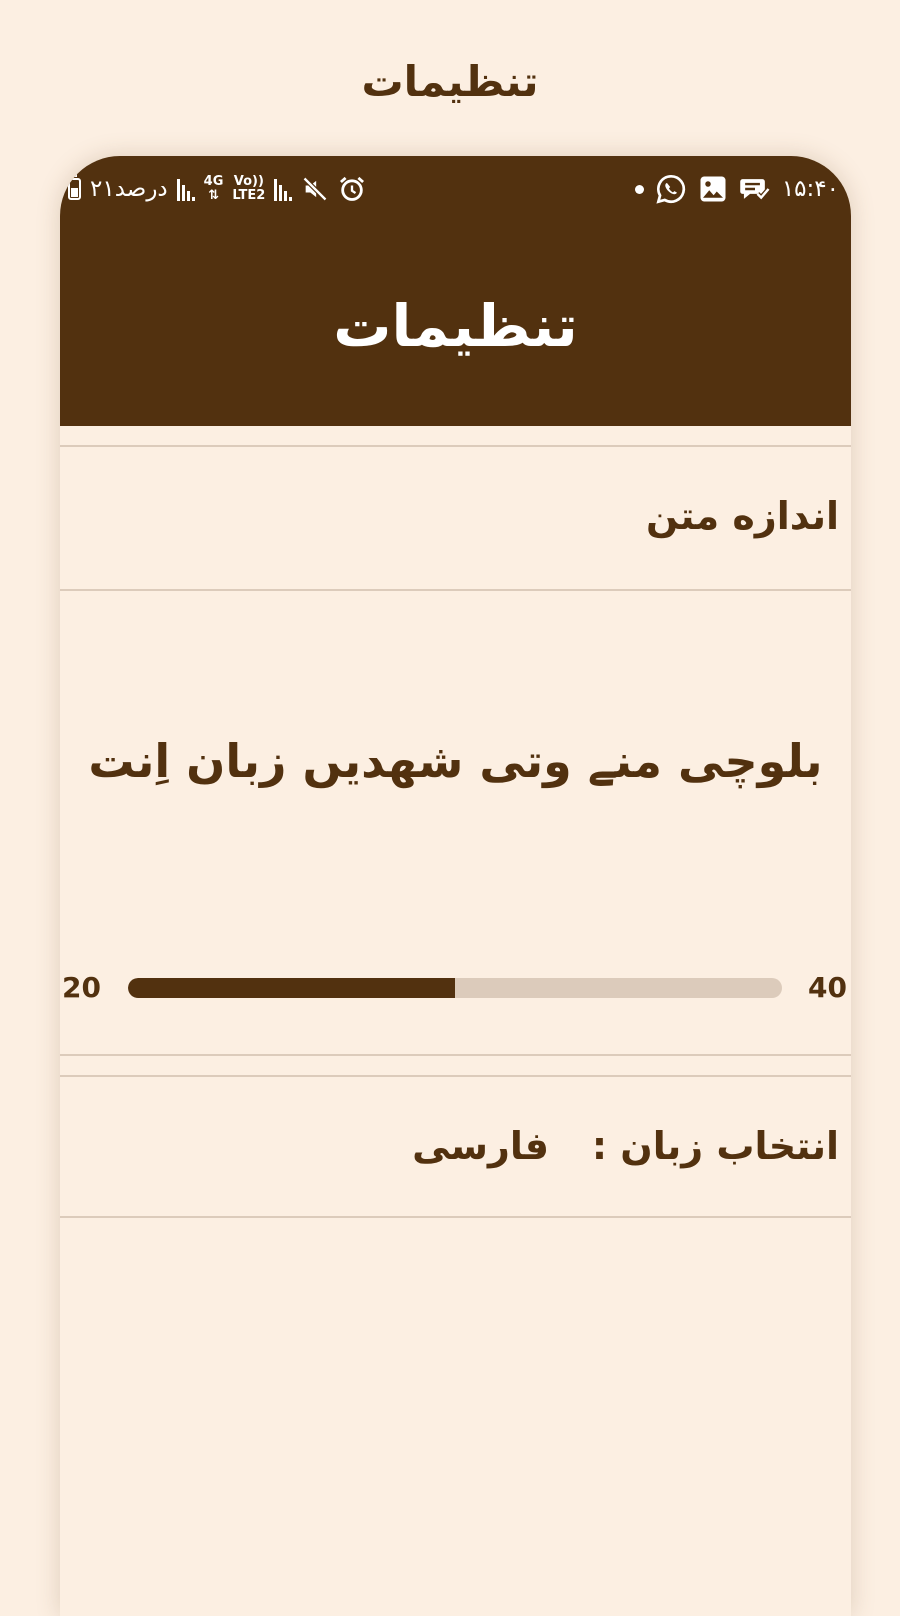  I want to click on slider-track, so click(455, 988).